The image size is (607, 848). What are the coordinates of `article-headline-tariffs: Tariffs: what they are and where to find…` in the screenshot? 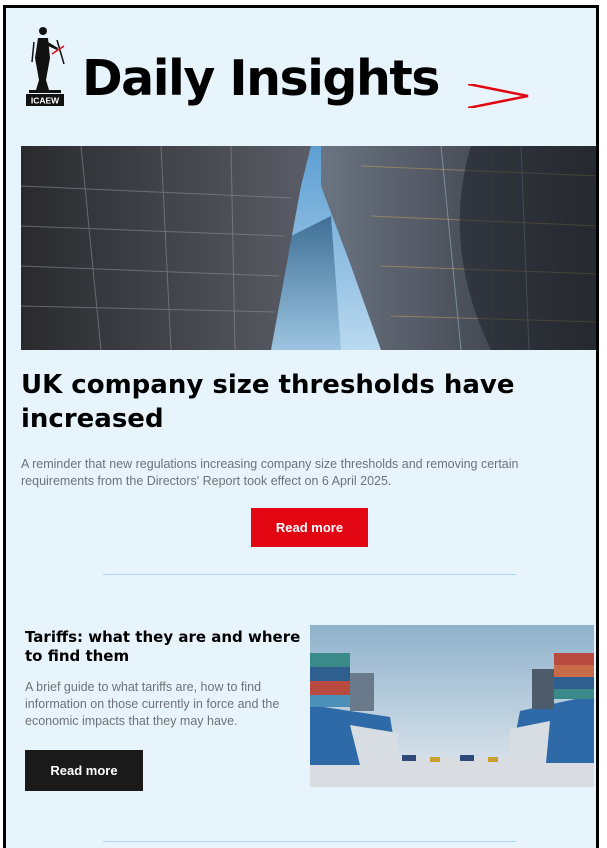 It's located at (167, 647).